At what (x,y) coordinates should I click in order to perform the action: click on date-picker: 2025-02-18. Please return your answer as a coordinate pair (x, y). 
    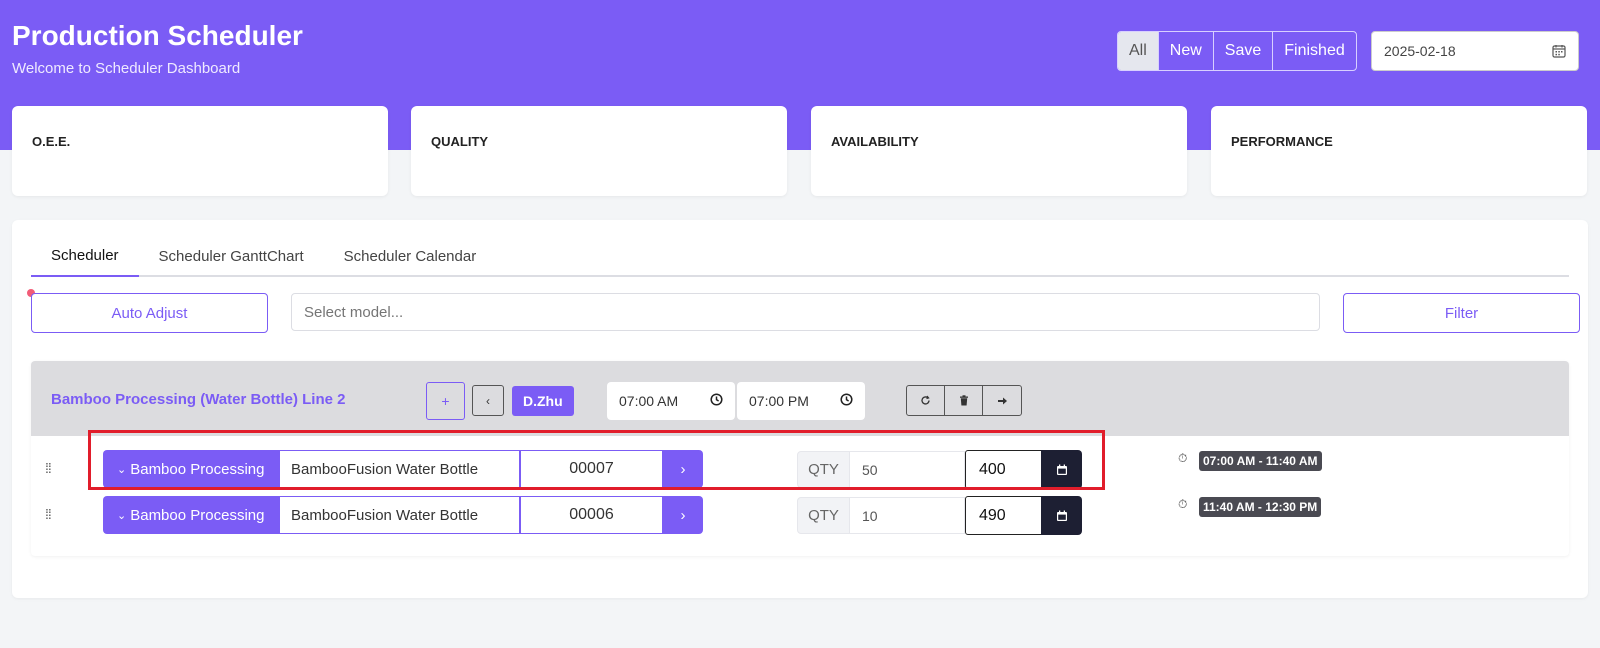
    Looking at the image, I should click on (1475, 51).